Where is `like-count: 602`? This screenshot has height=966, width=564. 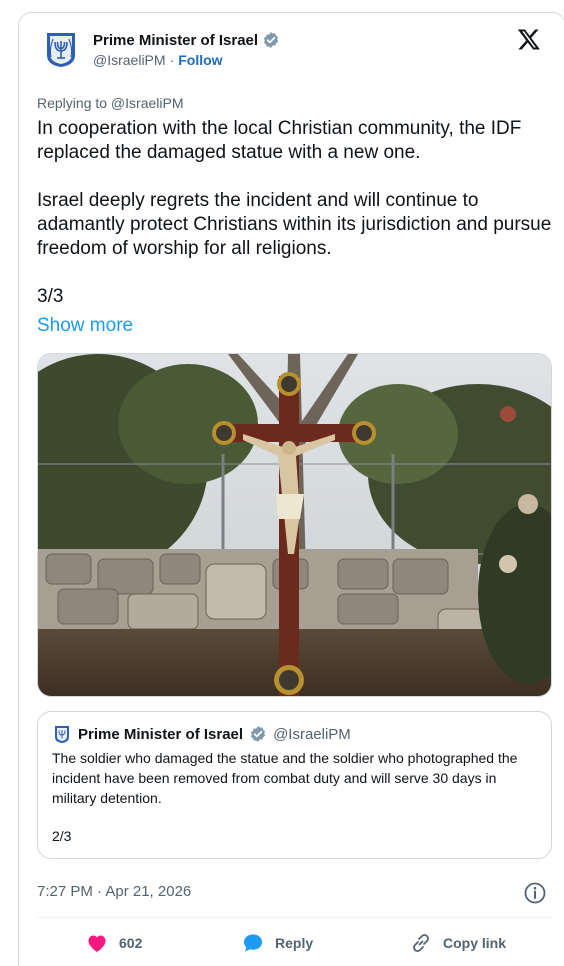 like-count: 602 is located at coordinates (131, 943).